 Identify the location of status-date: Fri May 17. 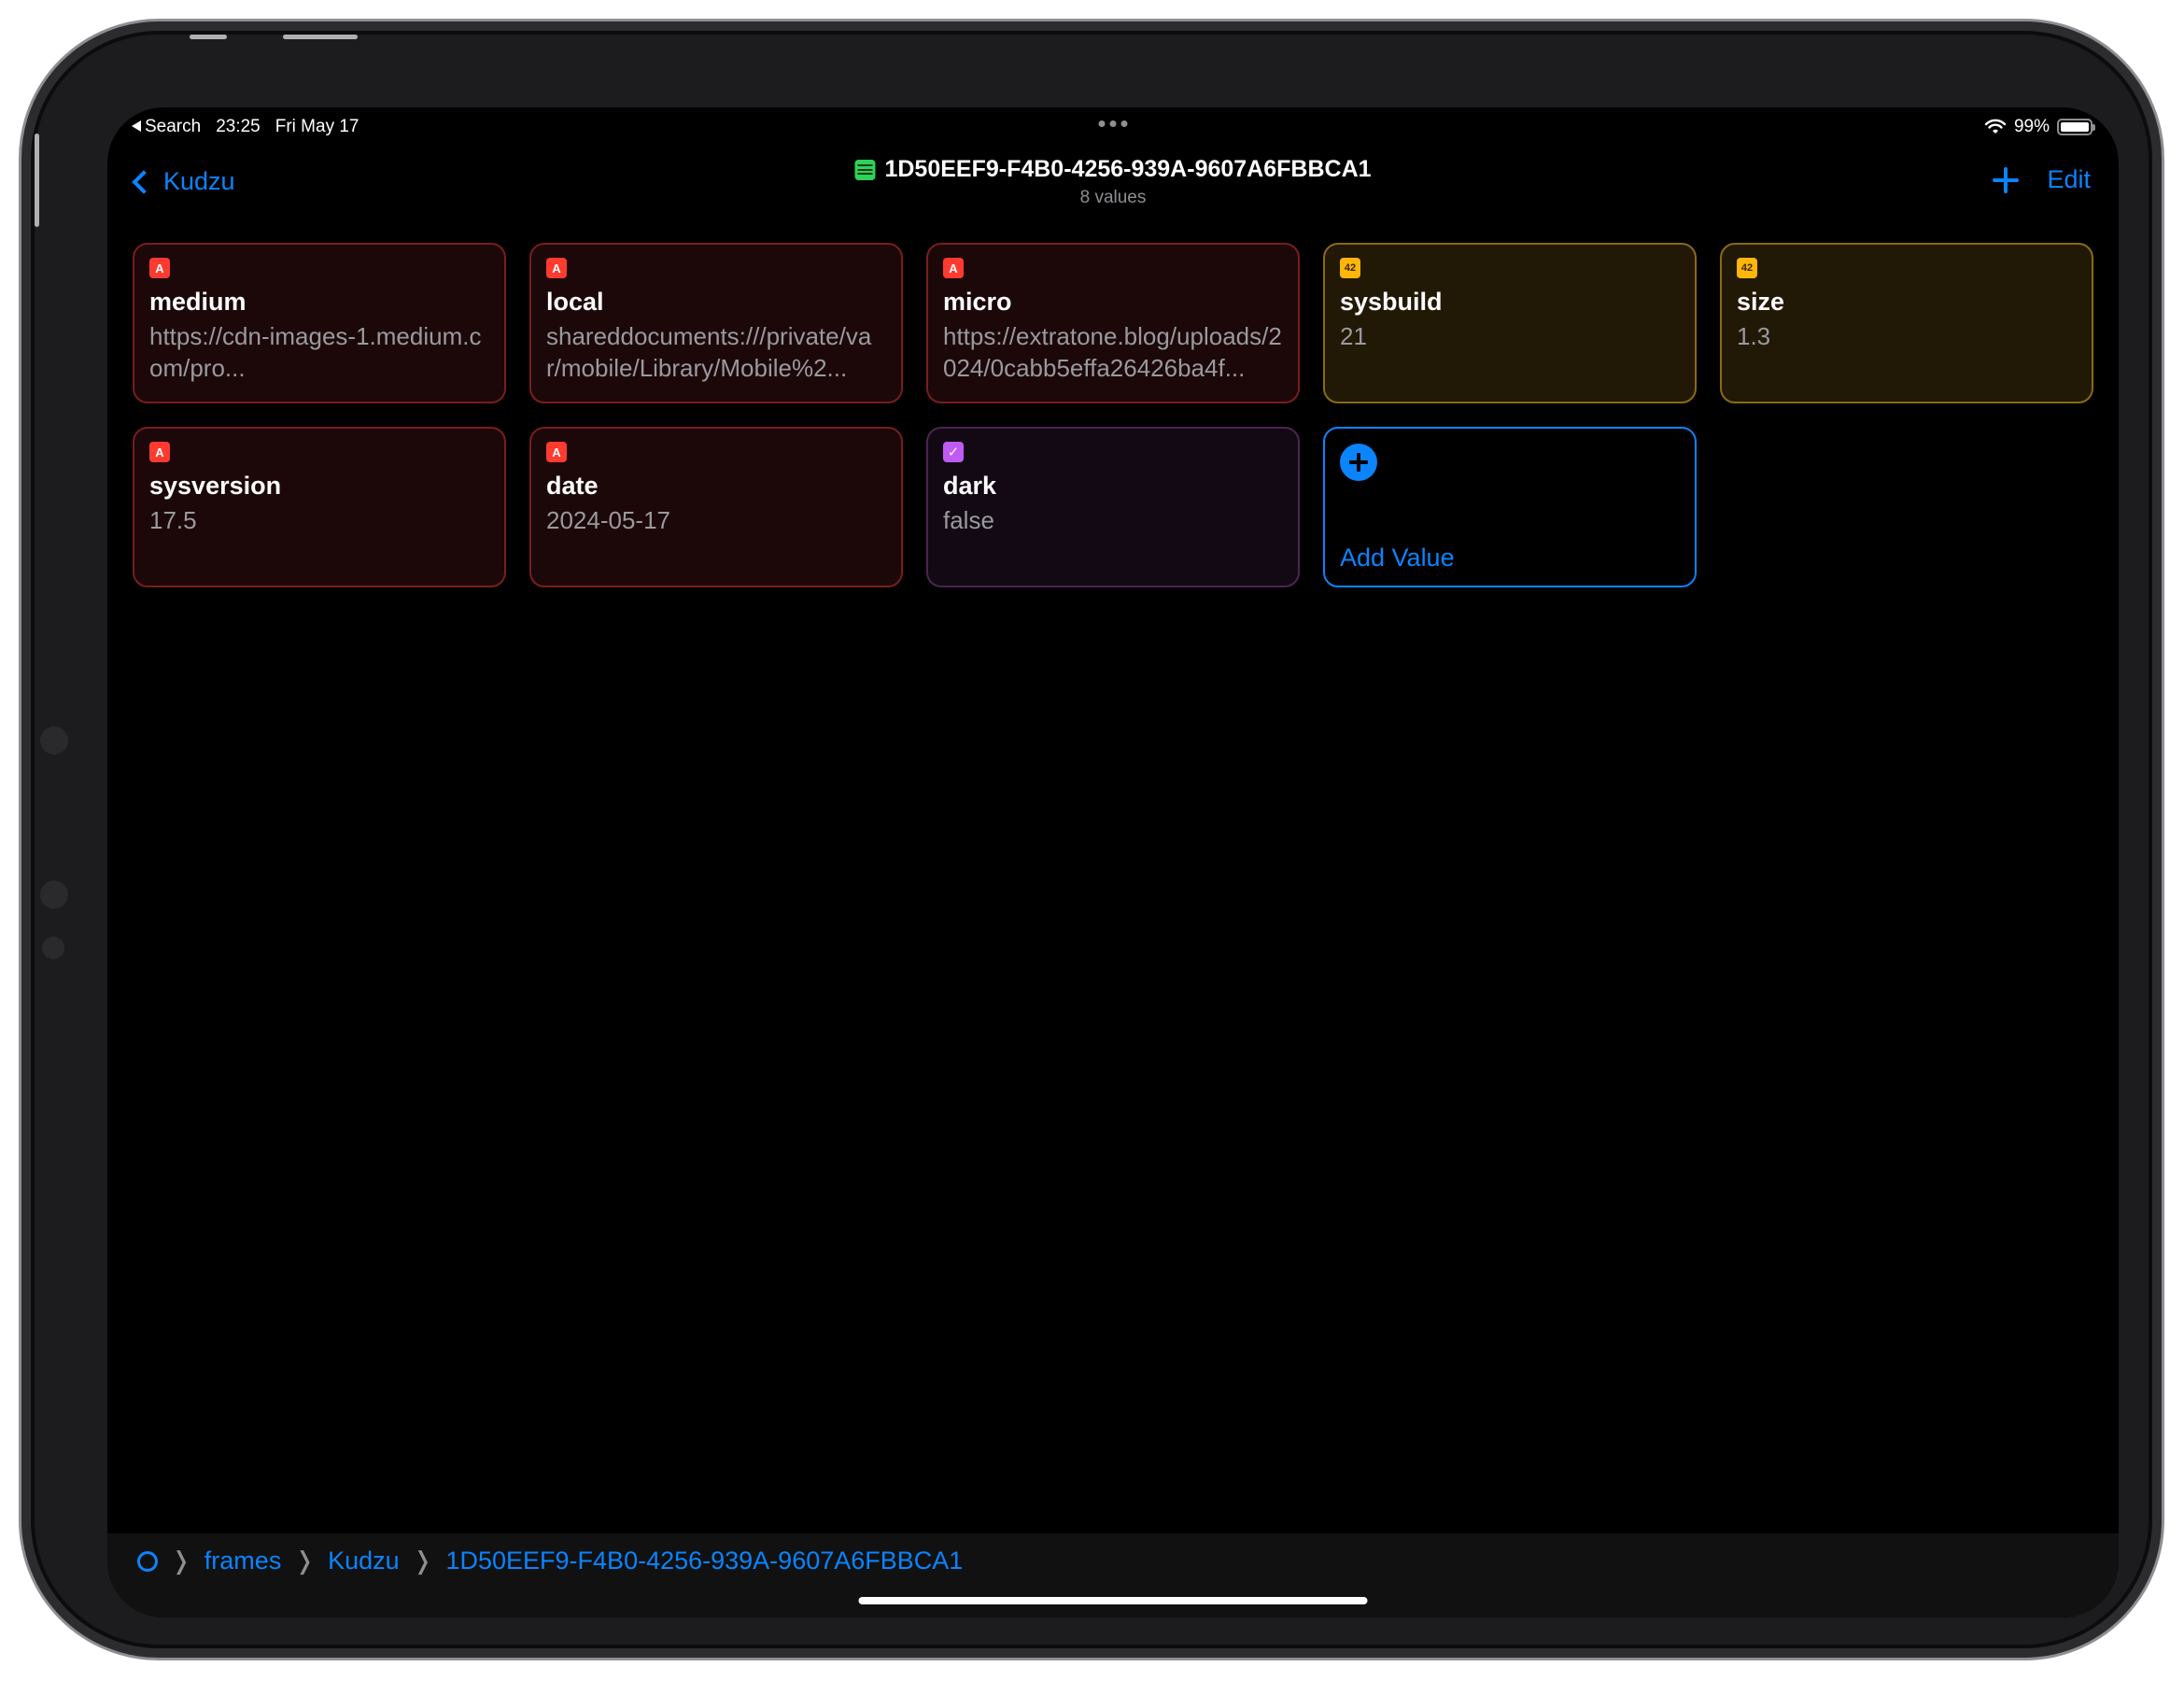
(317, 126).